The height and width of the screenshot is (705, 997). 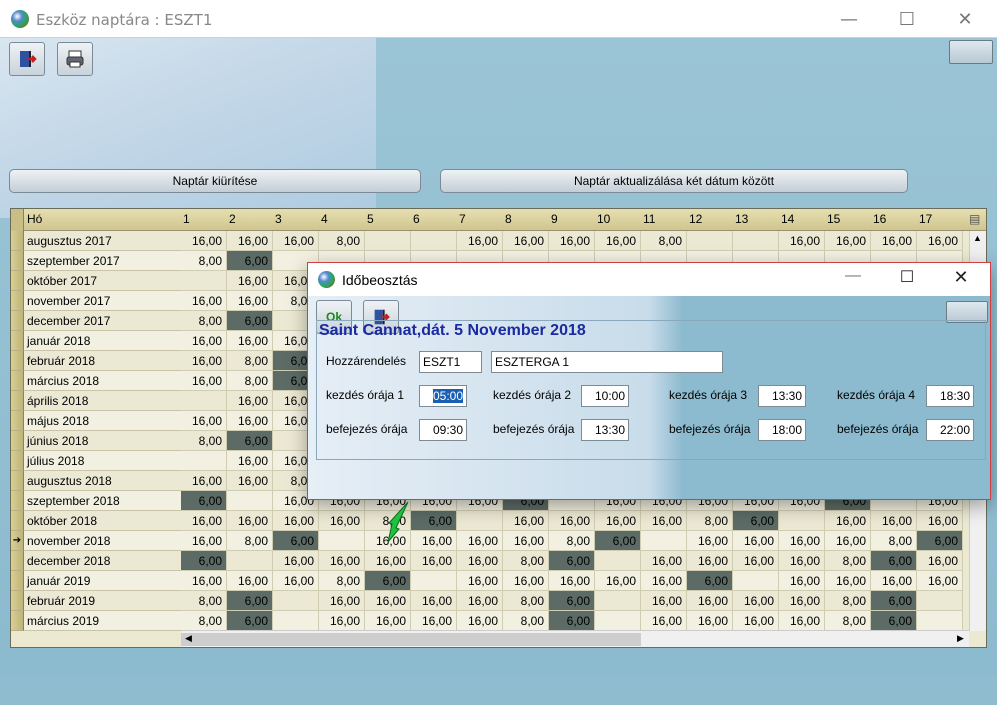 What do you see at coordinates (950, 396) in the screenshot?
I see `start-time-field-4: 18:30` at bounding box center [950, 396].